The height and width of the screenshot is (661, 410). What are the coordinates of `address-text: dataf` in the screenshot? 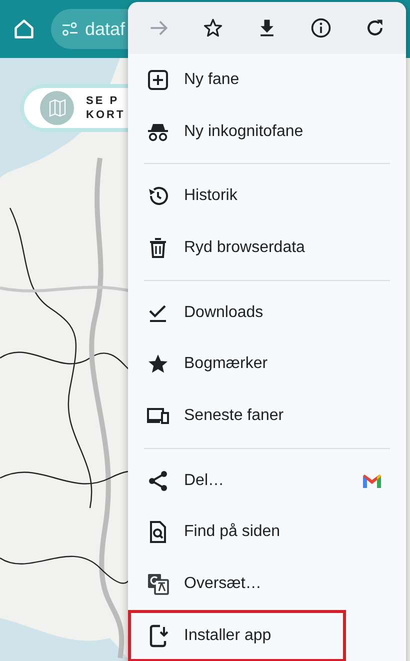 It's located at (105, 29).